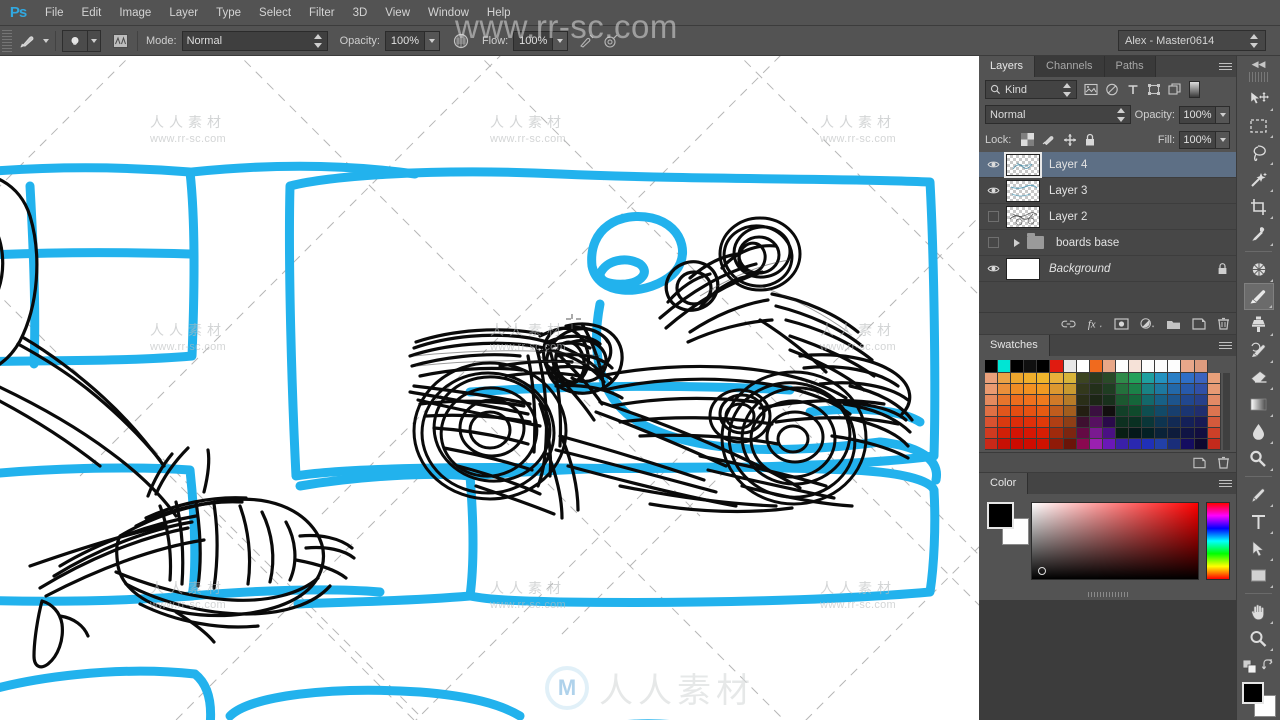  I want to click on layer-row-background: Background, so click(1107, 269).